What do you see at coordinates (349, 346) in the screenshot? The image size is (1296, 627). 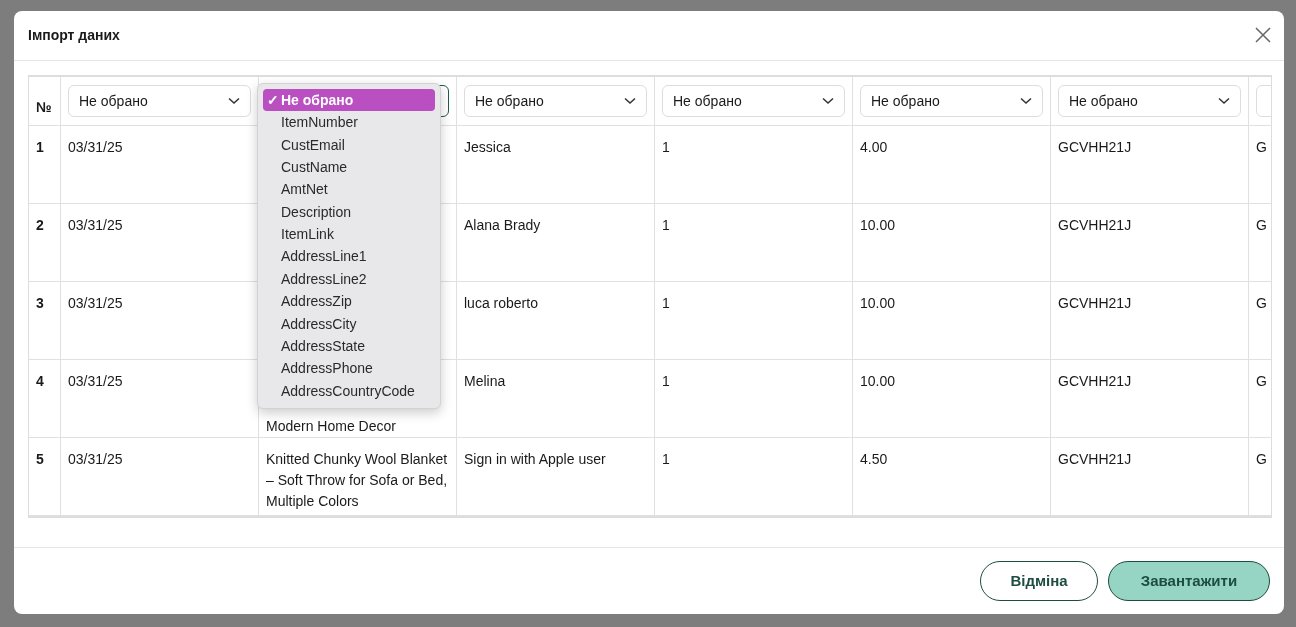 I see `dropdown-option: AddressState` at bounding box center [349, 346].